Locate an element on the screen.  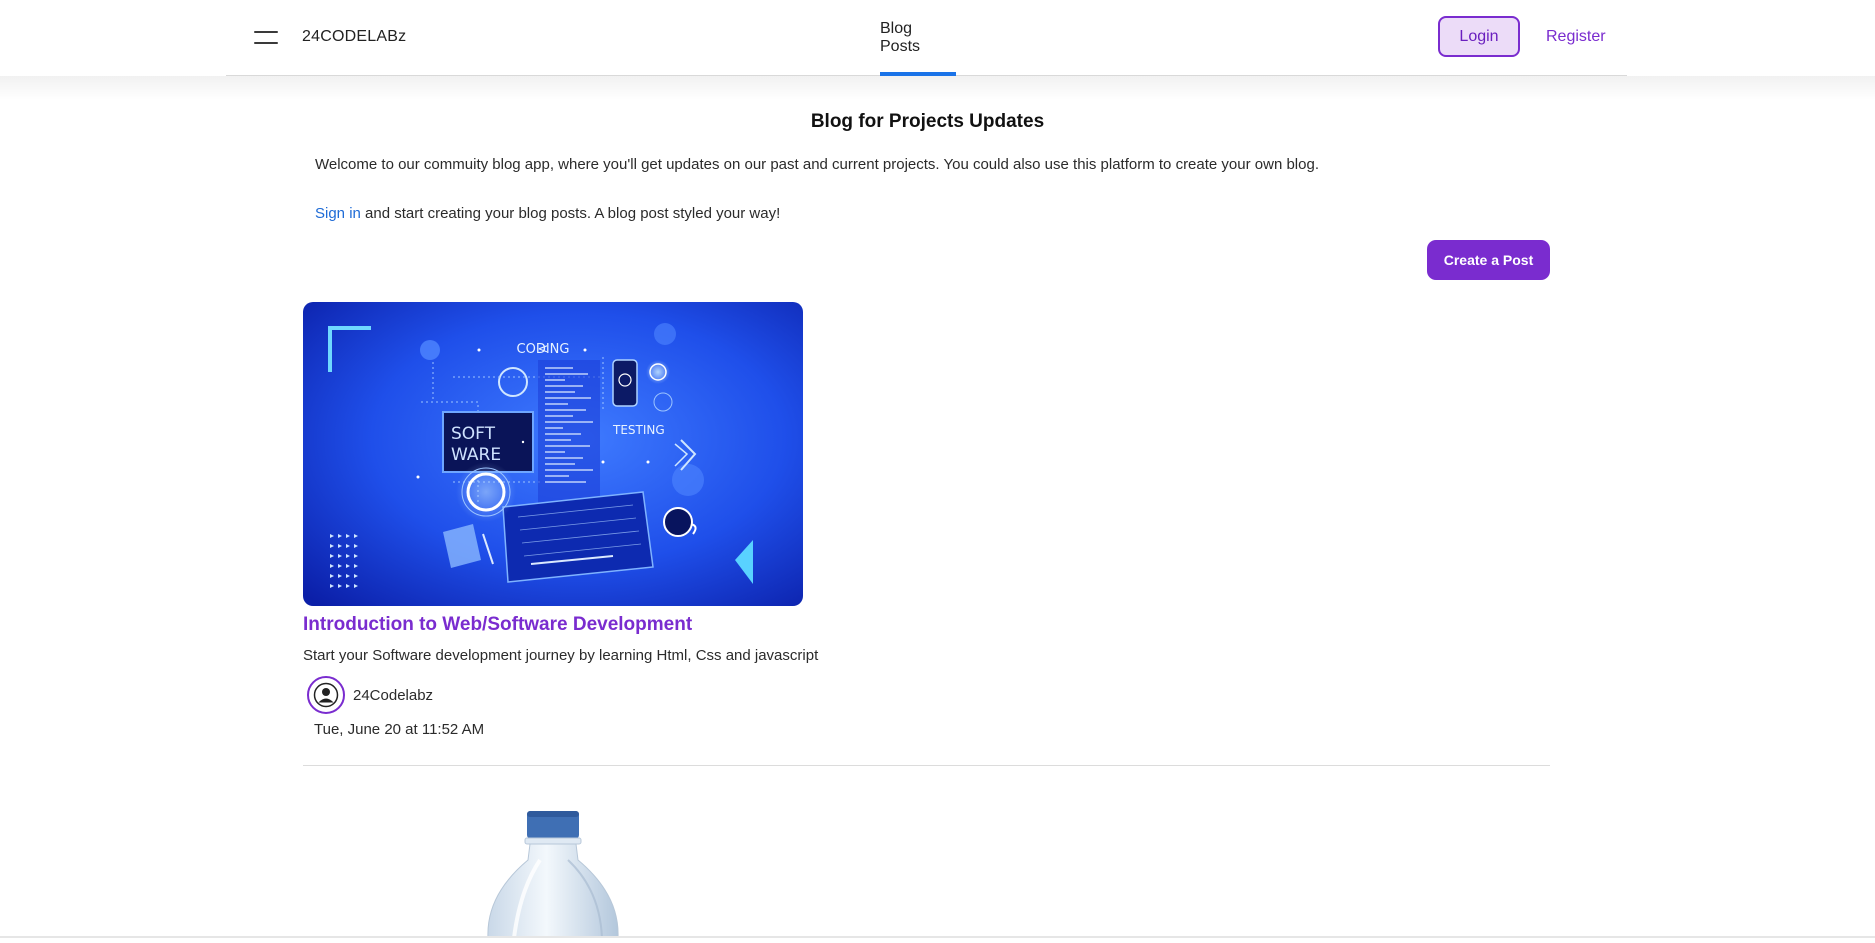
page-title: Blog for Projects Updates is located at coordinates (927, 121).